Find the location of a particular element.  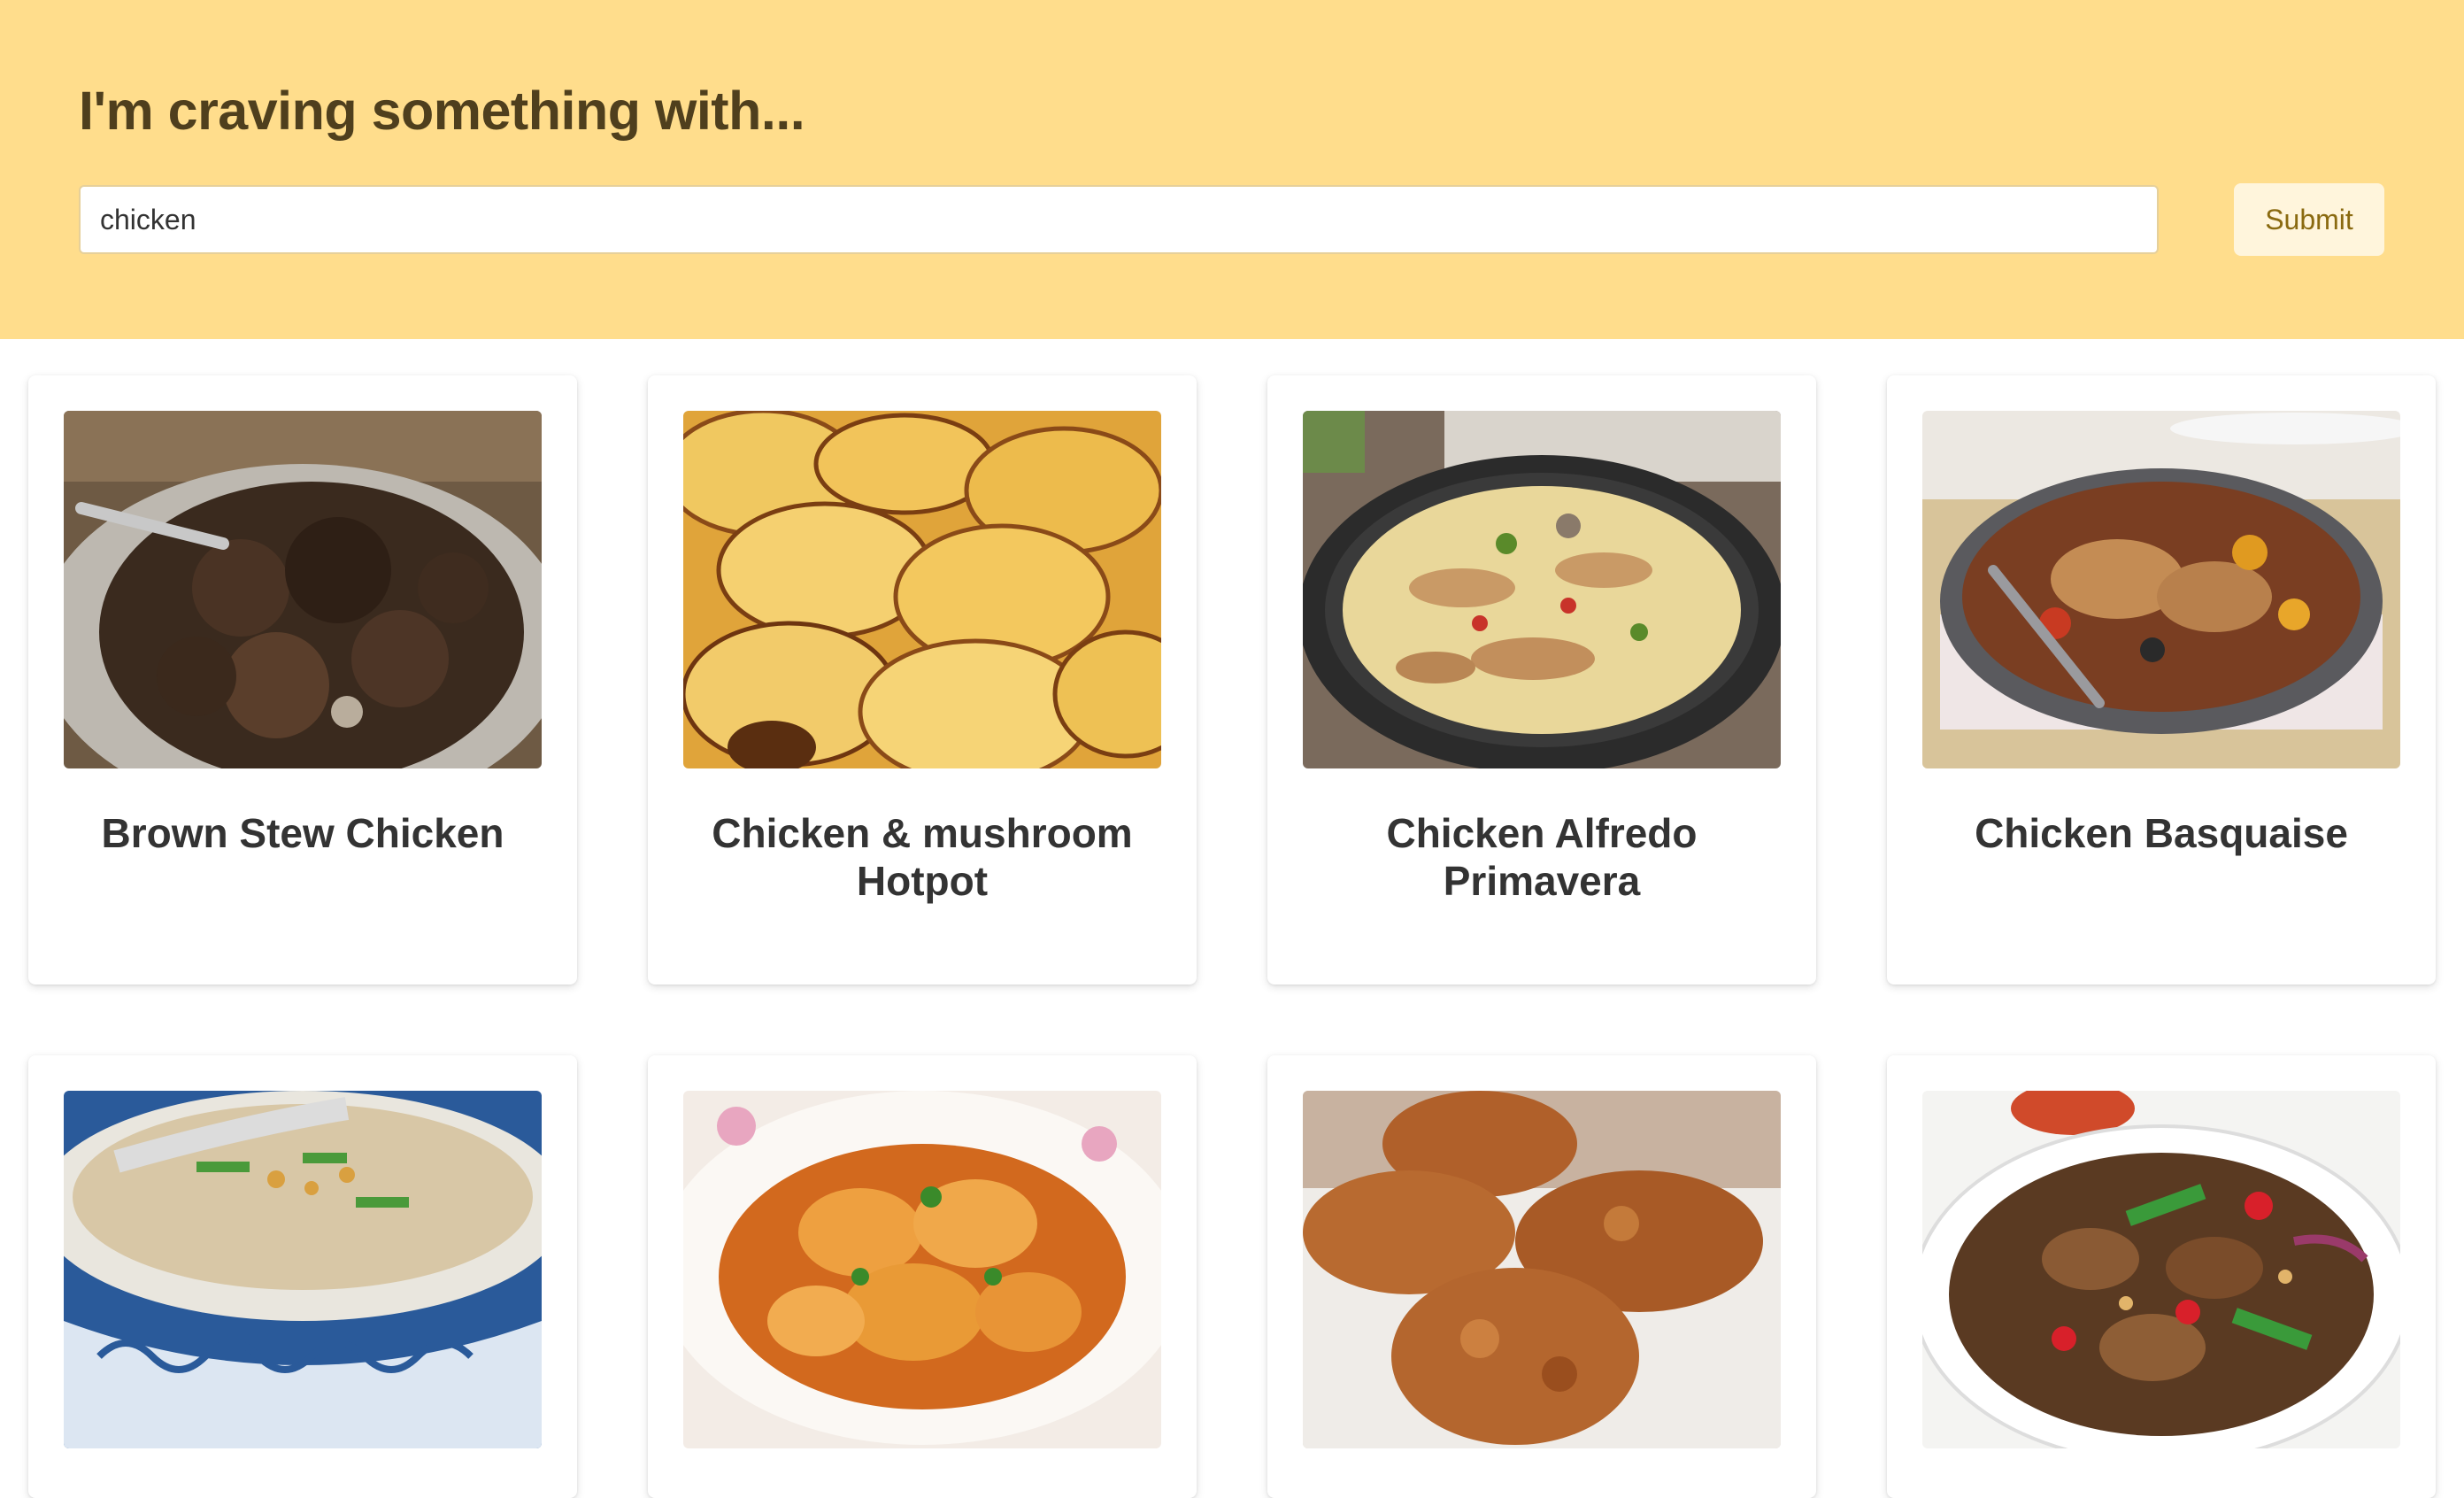

recipe-card: Chicken Basquaise is located at coordinates (2161, 680).